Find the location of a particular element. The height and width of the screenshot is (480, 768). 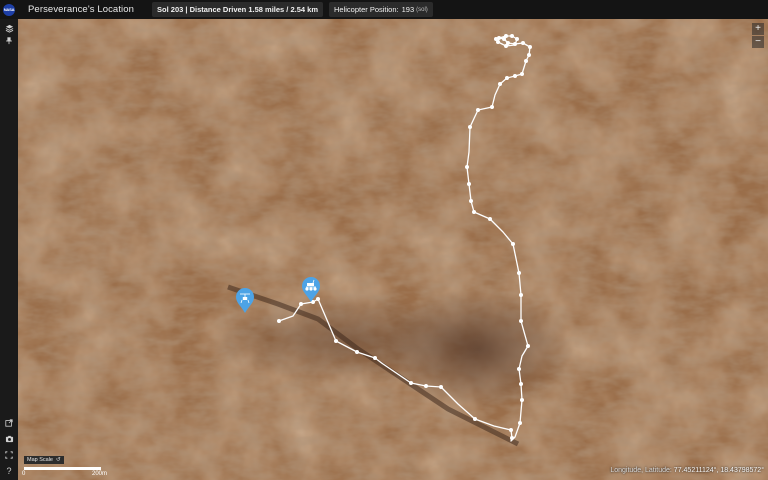

nasa-logo: NASA is located at coordinates (9, 9).